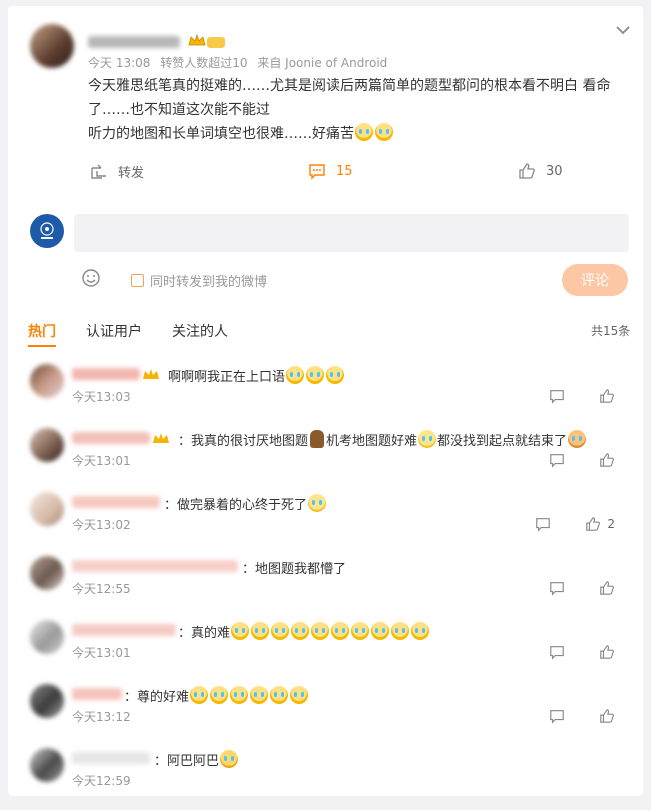 The width and height of the screenshot is (651, 810). What do you see at coordinates (114, 334) in the screenshot?
I see `tab-verified-users: 认证用户` at bounding box center [114, 334].